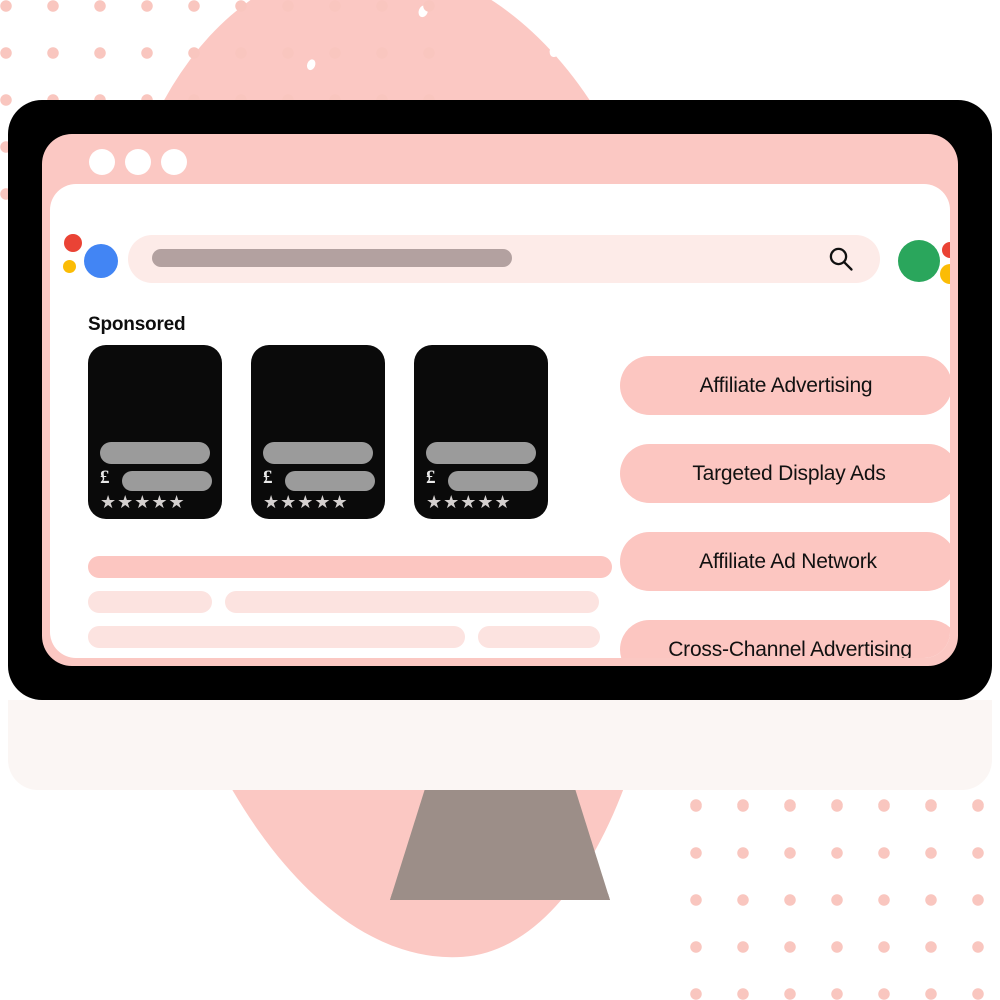  Describe the element at coordinates (919, 261) in the screenshot. I see `avatar-circle-icon` at that location.